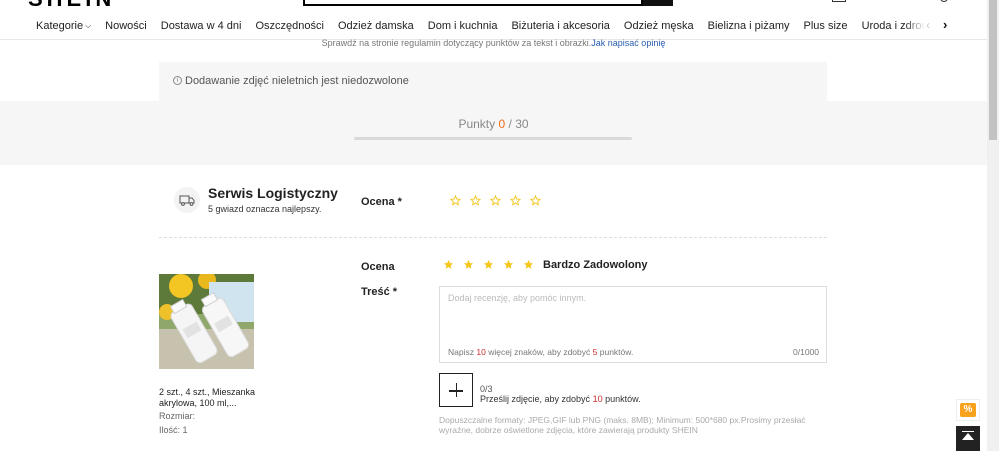 Image resolution: width=999 pixels, height=451 pixels. What do you see at coordinates (481, 352) in the screenshot?
I see `review-hint-chars: 10` at bounding box center [481, 352].